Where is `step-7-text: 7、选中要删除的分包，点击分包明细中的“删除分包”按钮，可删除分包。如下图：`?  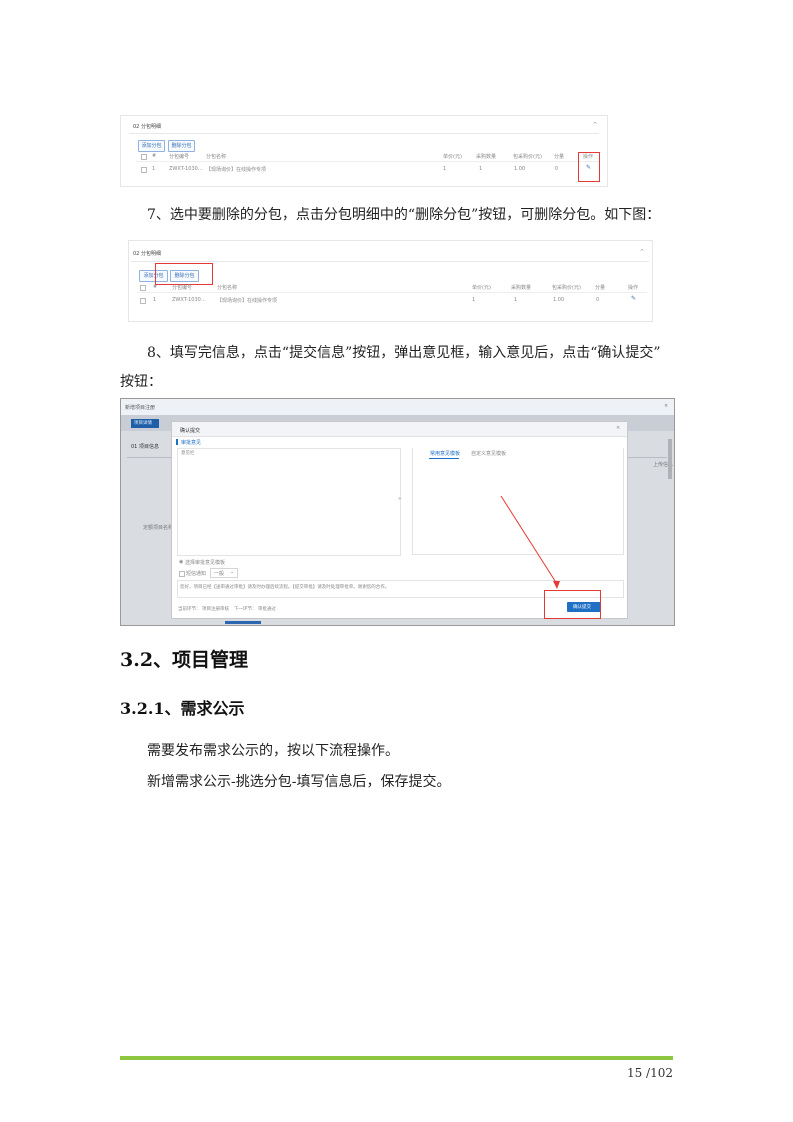
step-7-text: 7、选中要删除的分包，点击分包明细中的“删除分包”按钮，可删除分包。如下图： is located at coordinates (404, 215).